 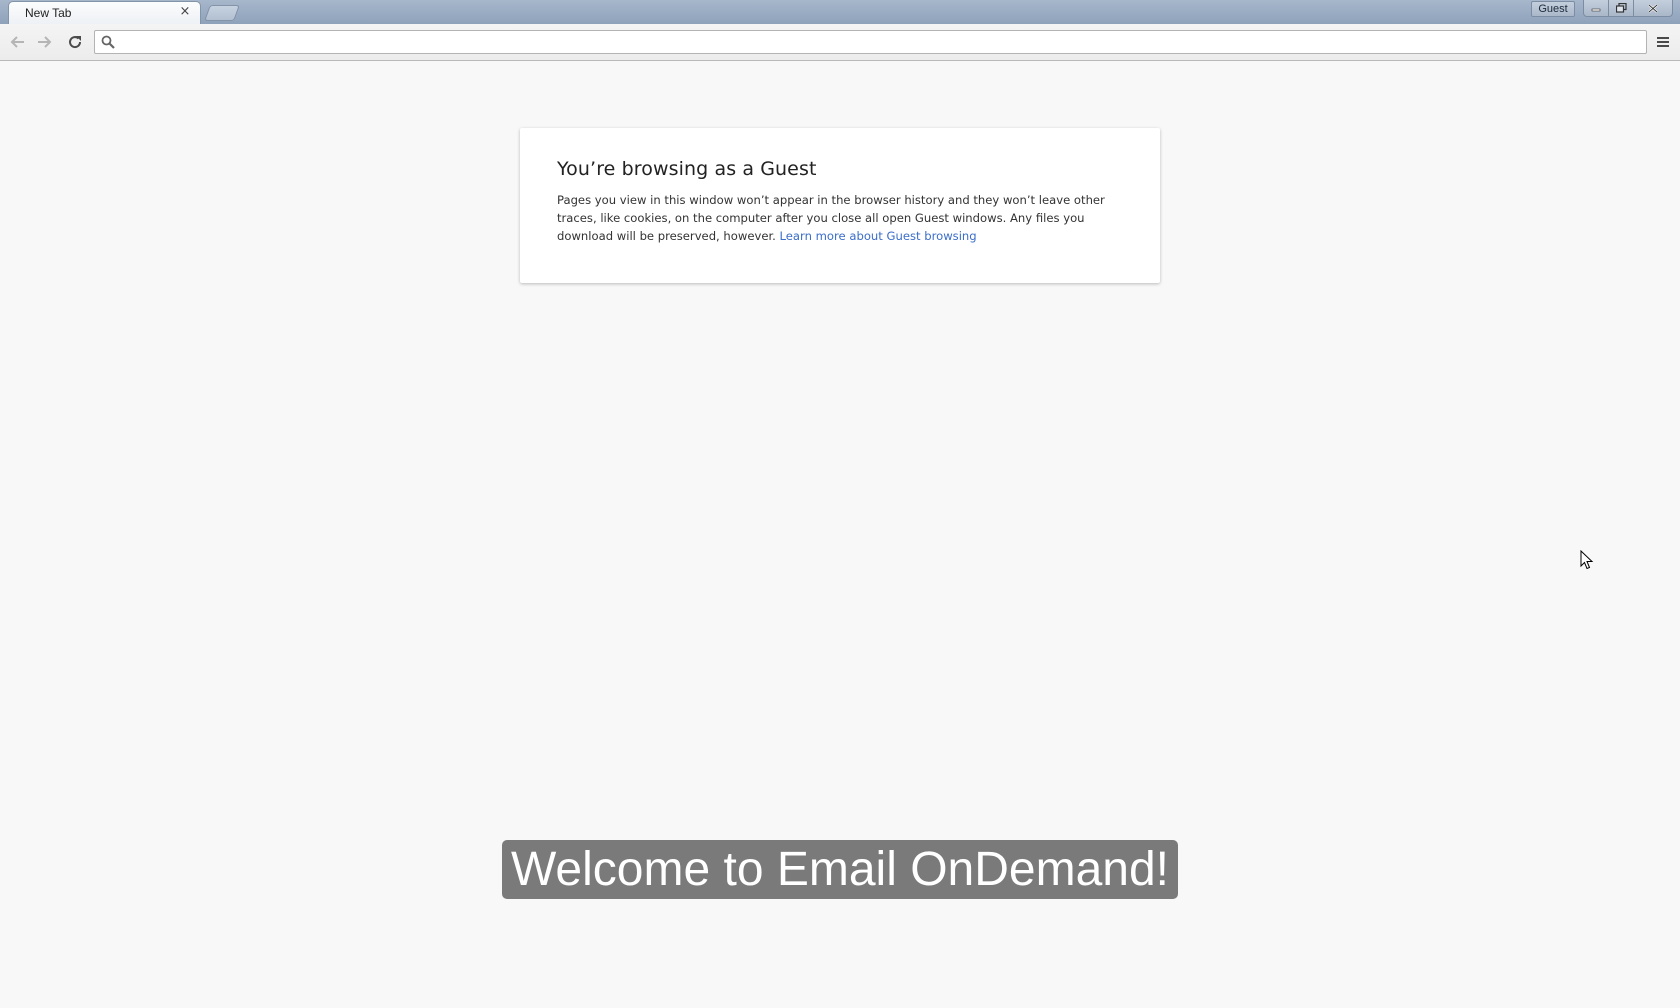 I want to click on tab-new-tab: New Tab ×, so click(x=104, y=12).